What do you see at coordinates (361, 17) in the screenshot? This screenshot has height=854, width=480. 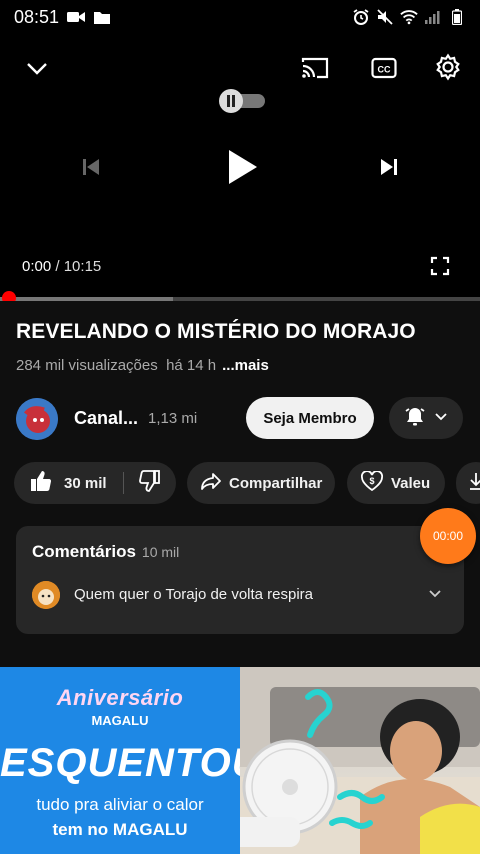 I see `alarm-icon` at bounding box center [361, 17].